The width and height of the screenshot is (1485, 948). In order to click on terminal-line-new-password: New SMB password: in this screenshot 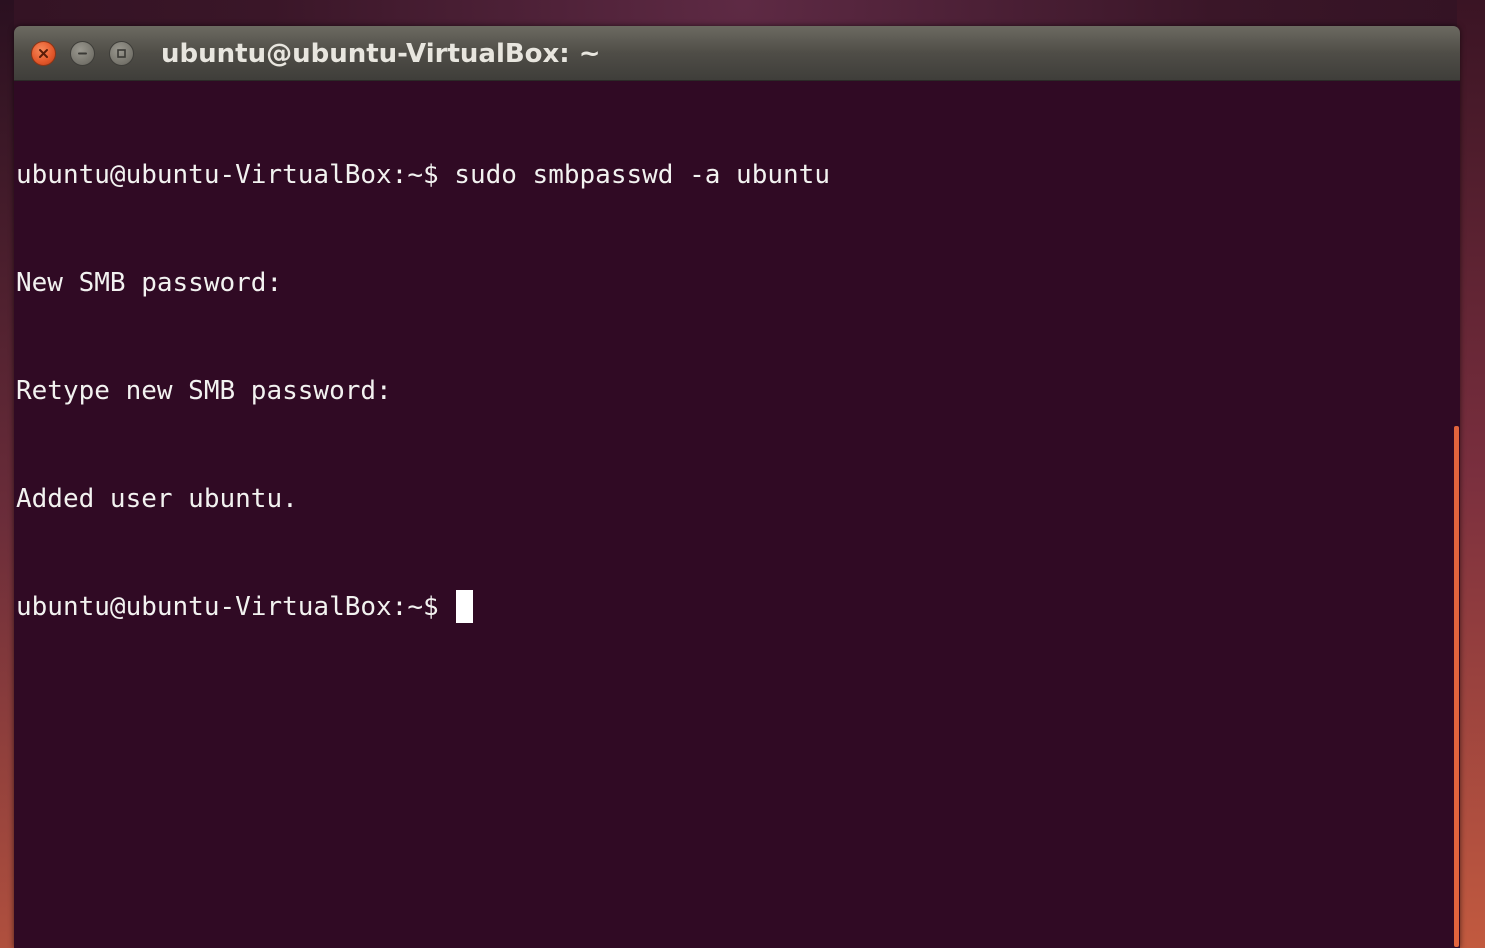, I will do `click(149, 283)`.